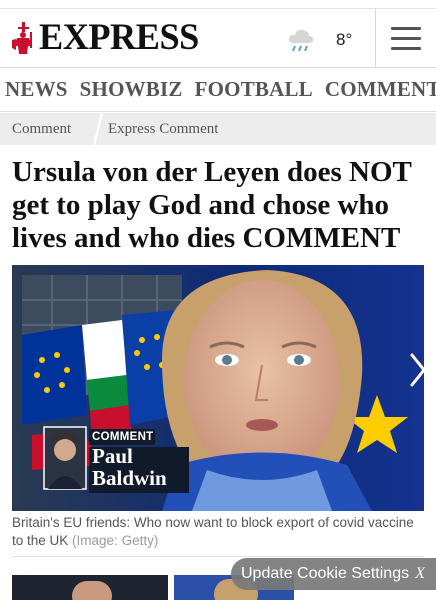 This screenshot has width=436, height=600. Describe the element at coordinates (406, 28) in the screenshot. I see `hamburger-menu-icon` at that location.